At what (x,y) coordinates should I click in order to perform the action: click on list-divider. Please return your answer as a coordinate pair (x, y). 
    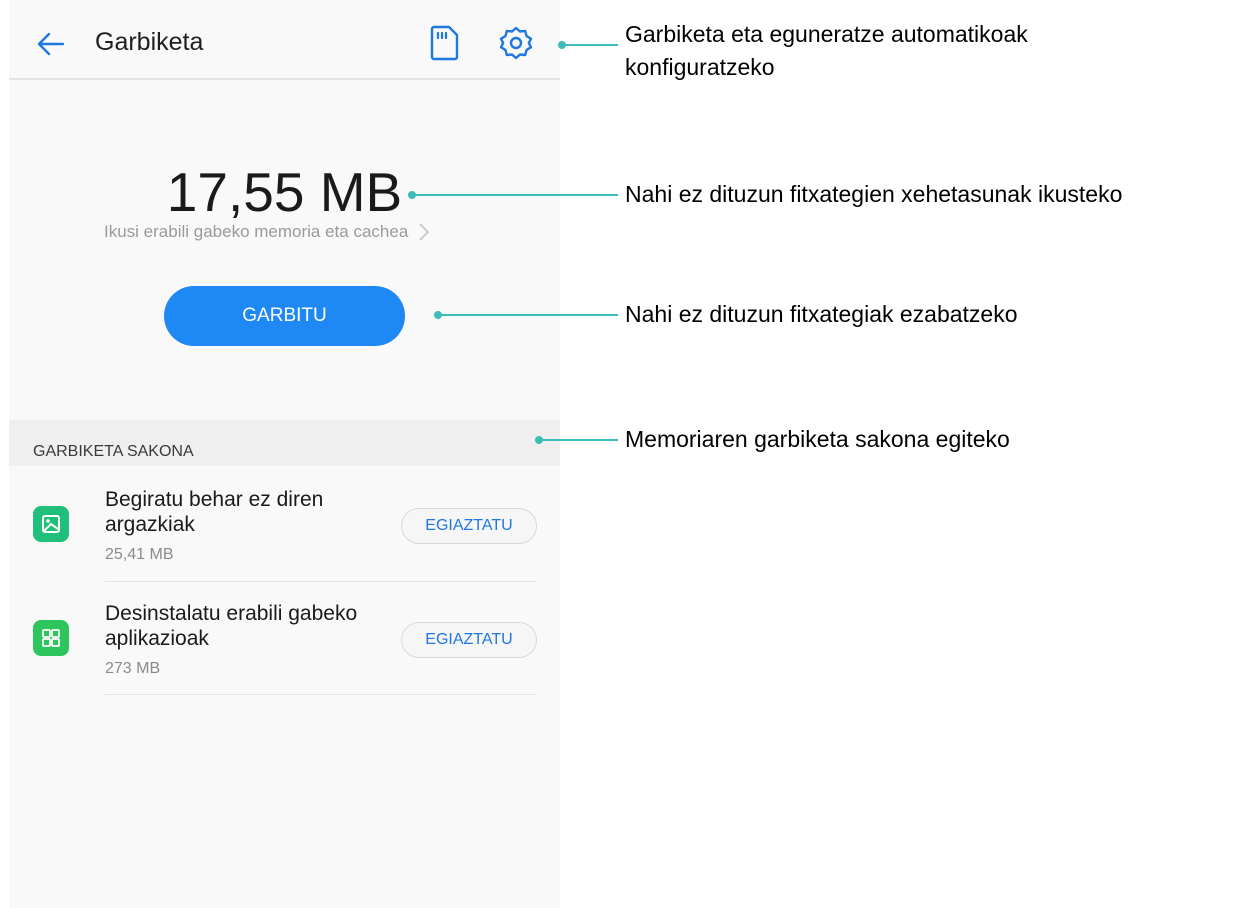
    Looking at the image, I should click on (321, 694).